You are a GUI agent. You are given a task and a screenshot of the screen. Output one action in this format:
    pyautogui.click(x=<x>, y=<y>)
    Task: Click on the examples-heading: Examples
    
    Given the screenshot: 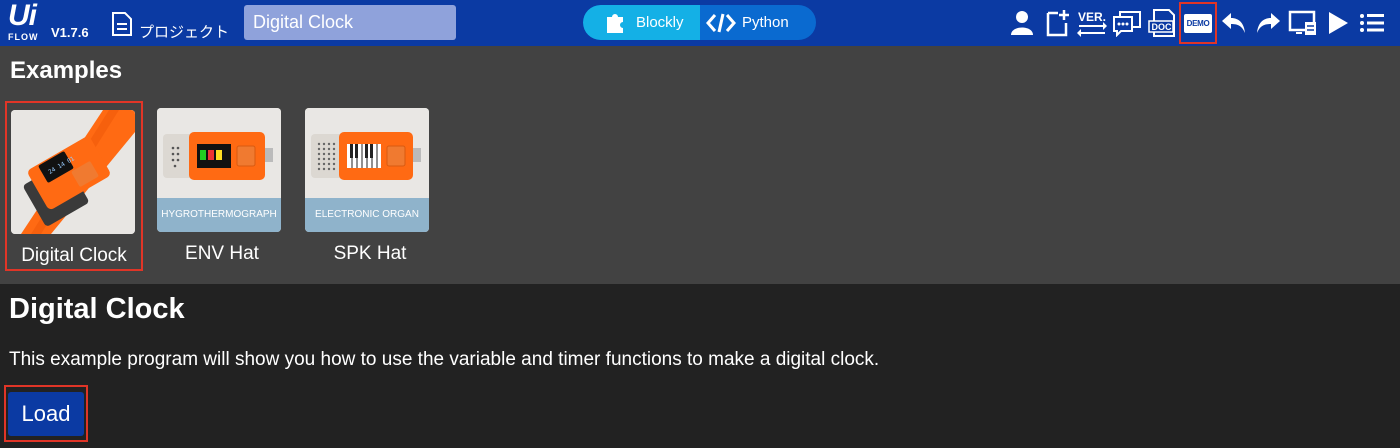 What is the action you would take?
    pyautogui.click(x=66, y=70)
    